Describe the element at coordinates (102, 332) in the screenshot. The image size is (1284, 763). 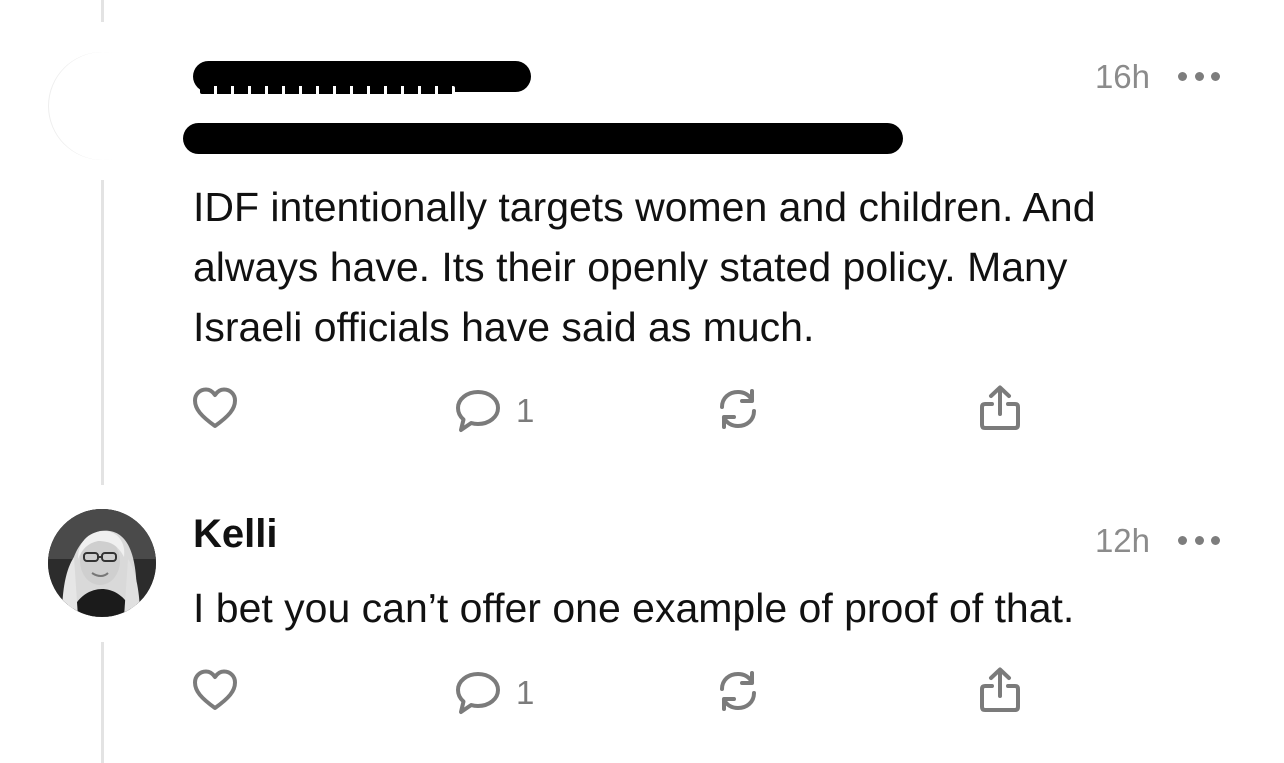
I see `thread-line-main` at that location.